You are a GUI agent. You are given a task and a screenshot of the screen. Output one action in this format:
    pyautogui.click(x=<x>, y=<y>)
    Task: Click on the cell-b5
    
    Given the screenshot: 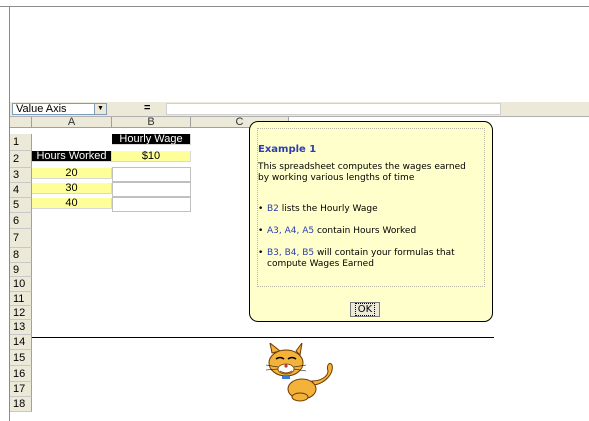 What is the action you would take?
    pyautogui.click(x=151, y=204)
    